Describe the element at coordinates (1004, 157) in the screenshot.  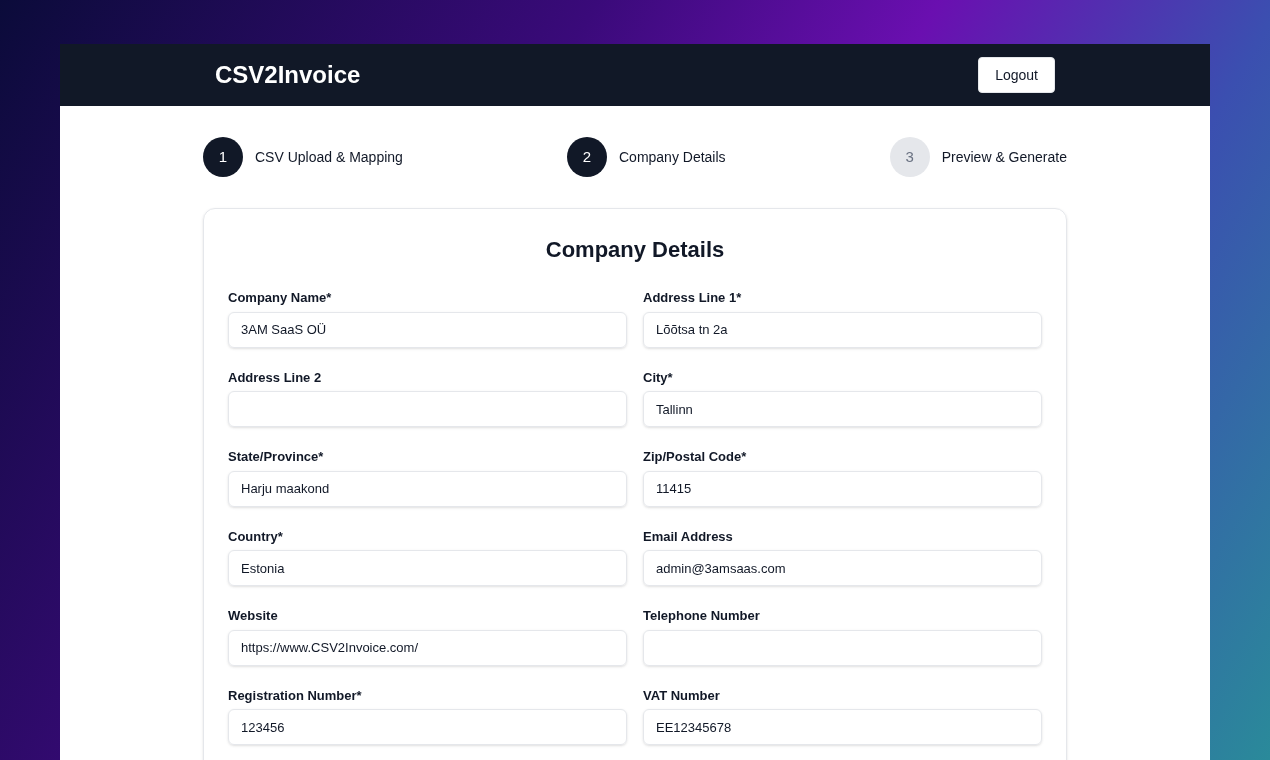
I see `step-label: Preview & Generate` at that location.